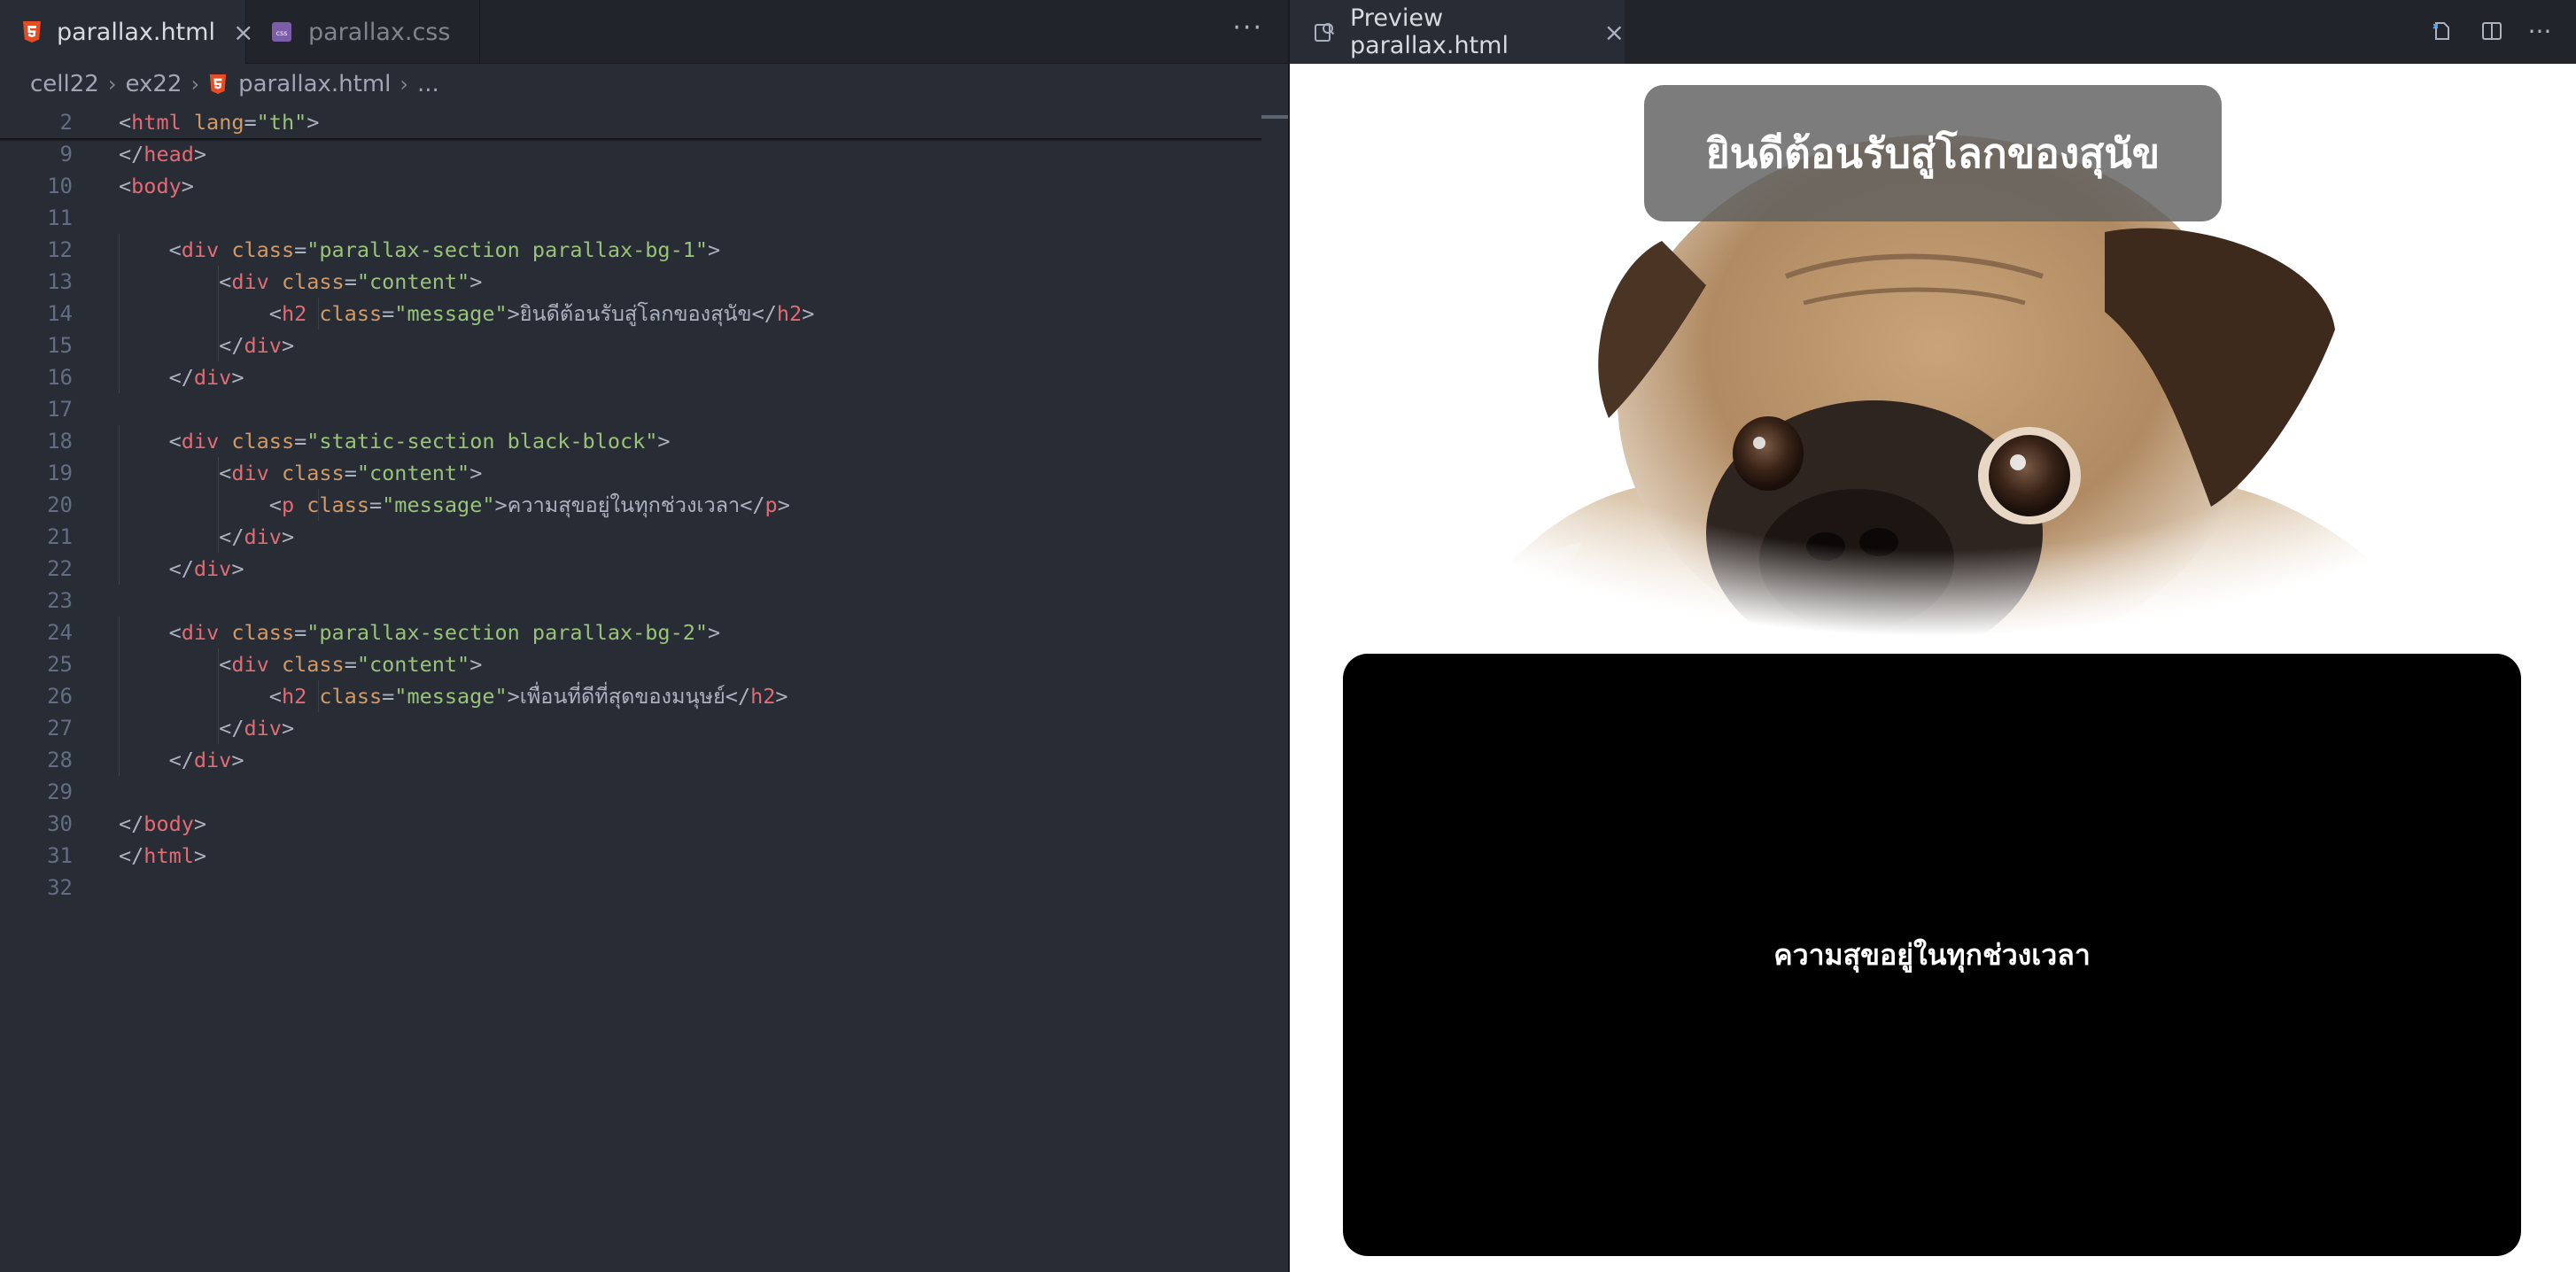 This screenshot has width=2576, height=1272. I want to click on line-number: 11, so click(60, 218).